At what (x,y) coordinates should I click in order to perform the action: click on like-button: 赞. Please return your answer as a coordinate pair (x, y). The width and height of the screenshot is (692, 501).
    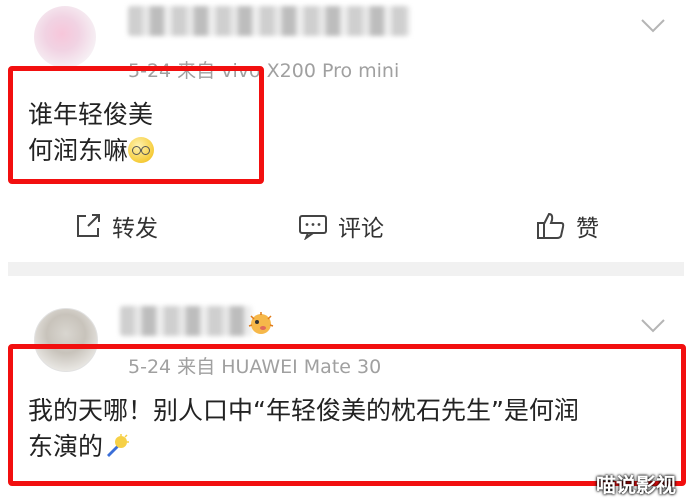
    Looking at the image, I should click on (567, 226).